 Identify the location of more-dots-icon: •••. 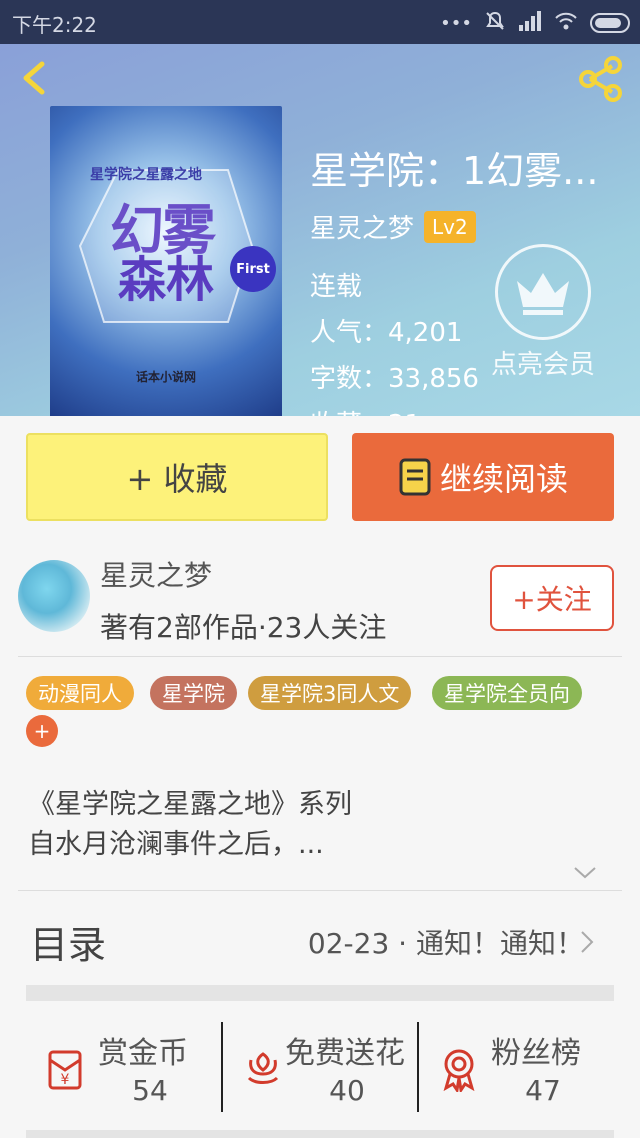
(456, 23).